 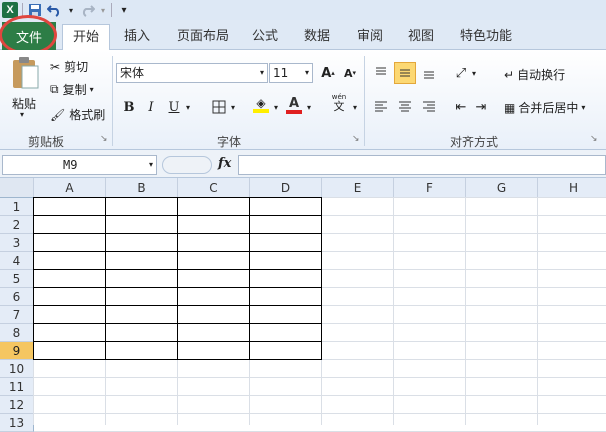 What do you see at coordinates (70, 165) in the screenshot?
I see `name-box-value: M9` at bounding box center [70, 165].